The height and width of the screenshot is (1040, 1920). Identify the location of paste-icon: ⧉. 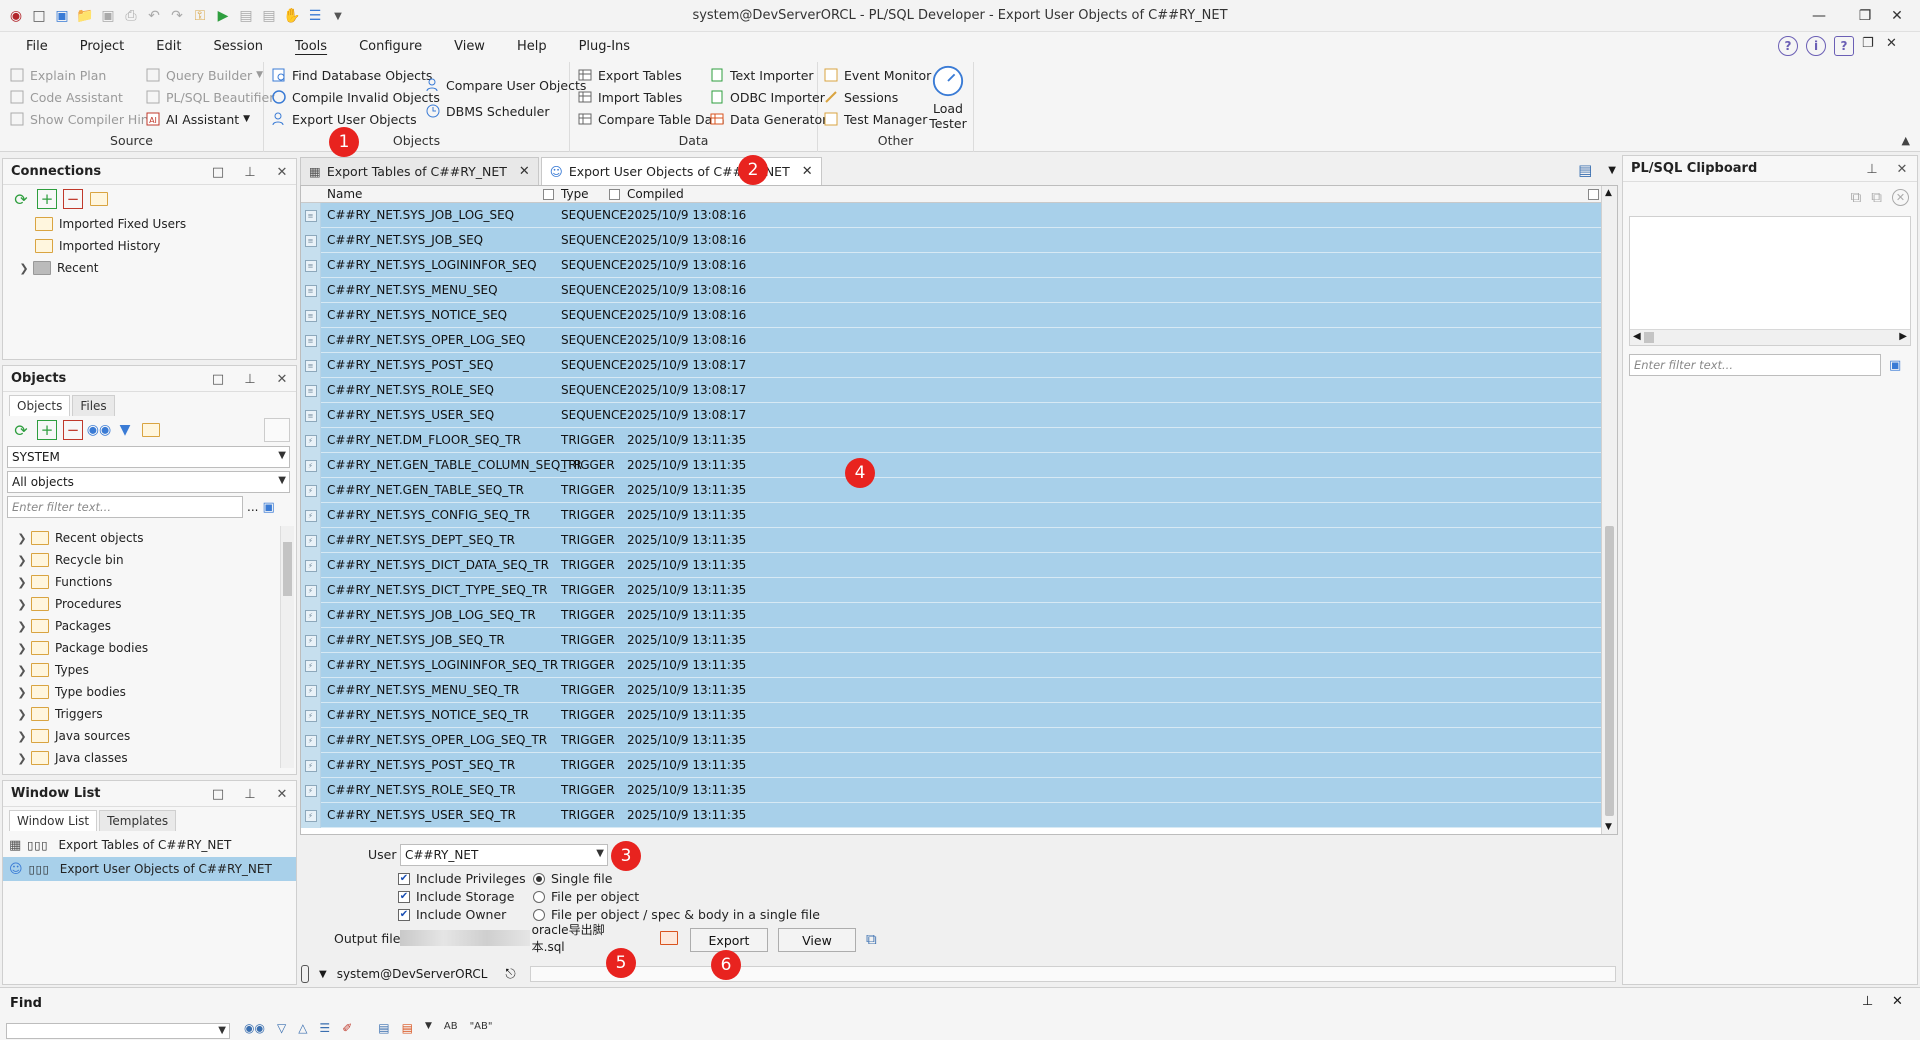
(1876, 197).